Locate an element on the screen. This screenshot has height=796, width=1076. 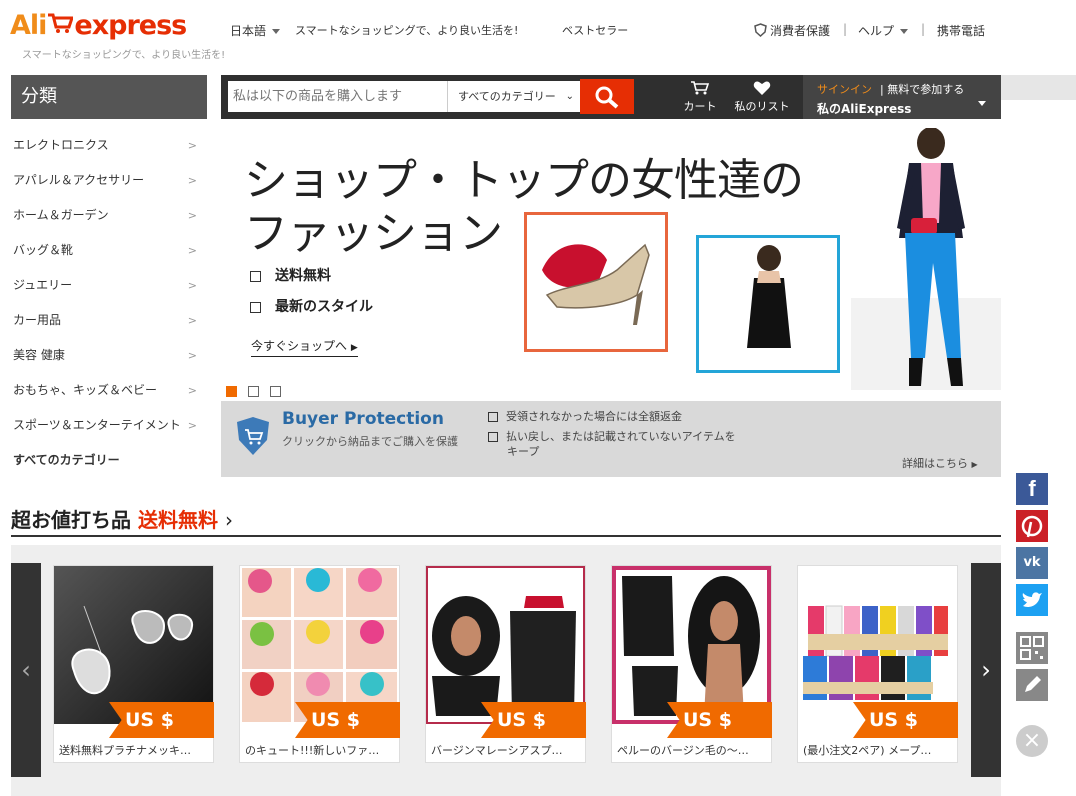
wishlist-button: 私のリスト is located at coordinates (762, 97).